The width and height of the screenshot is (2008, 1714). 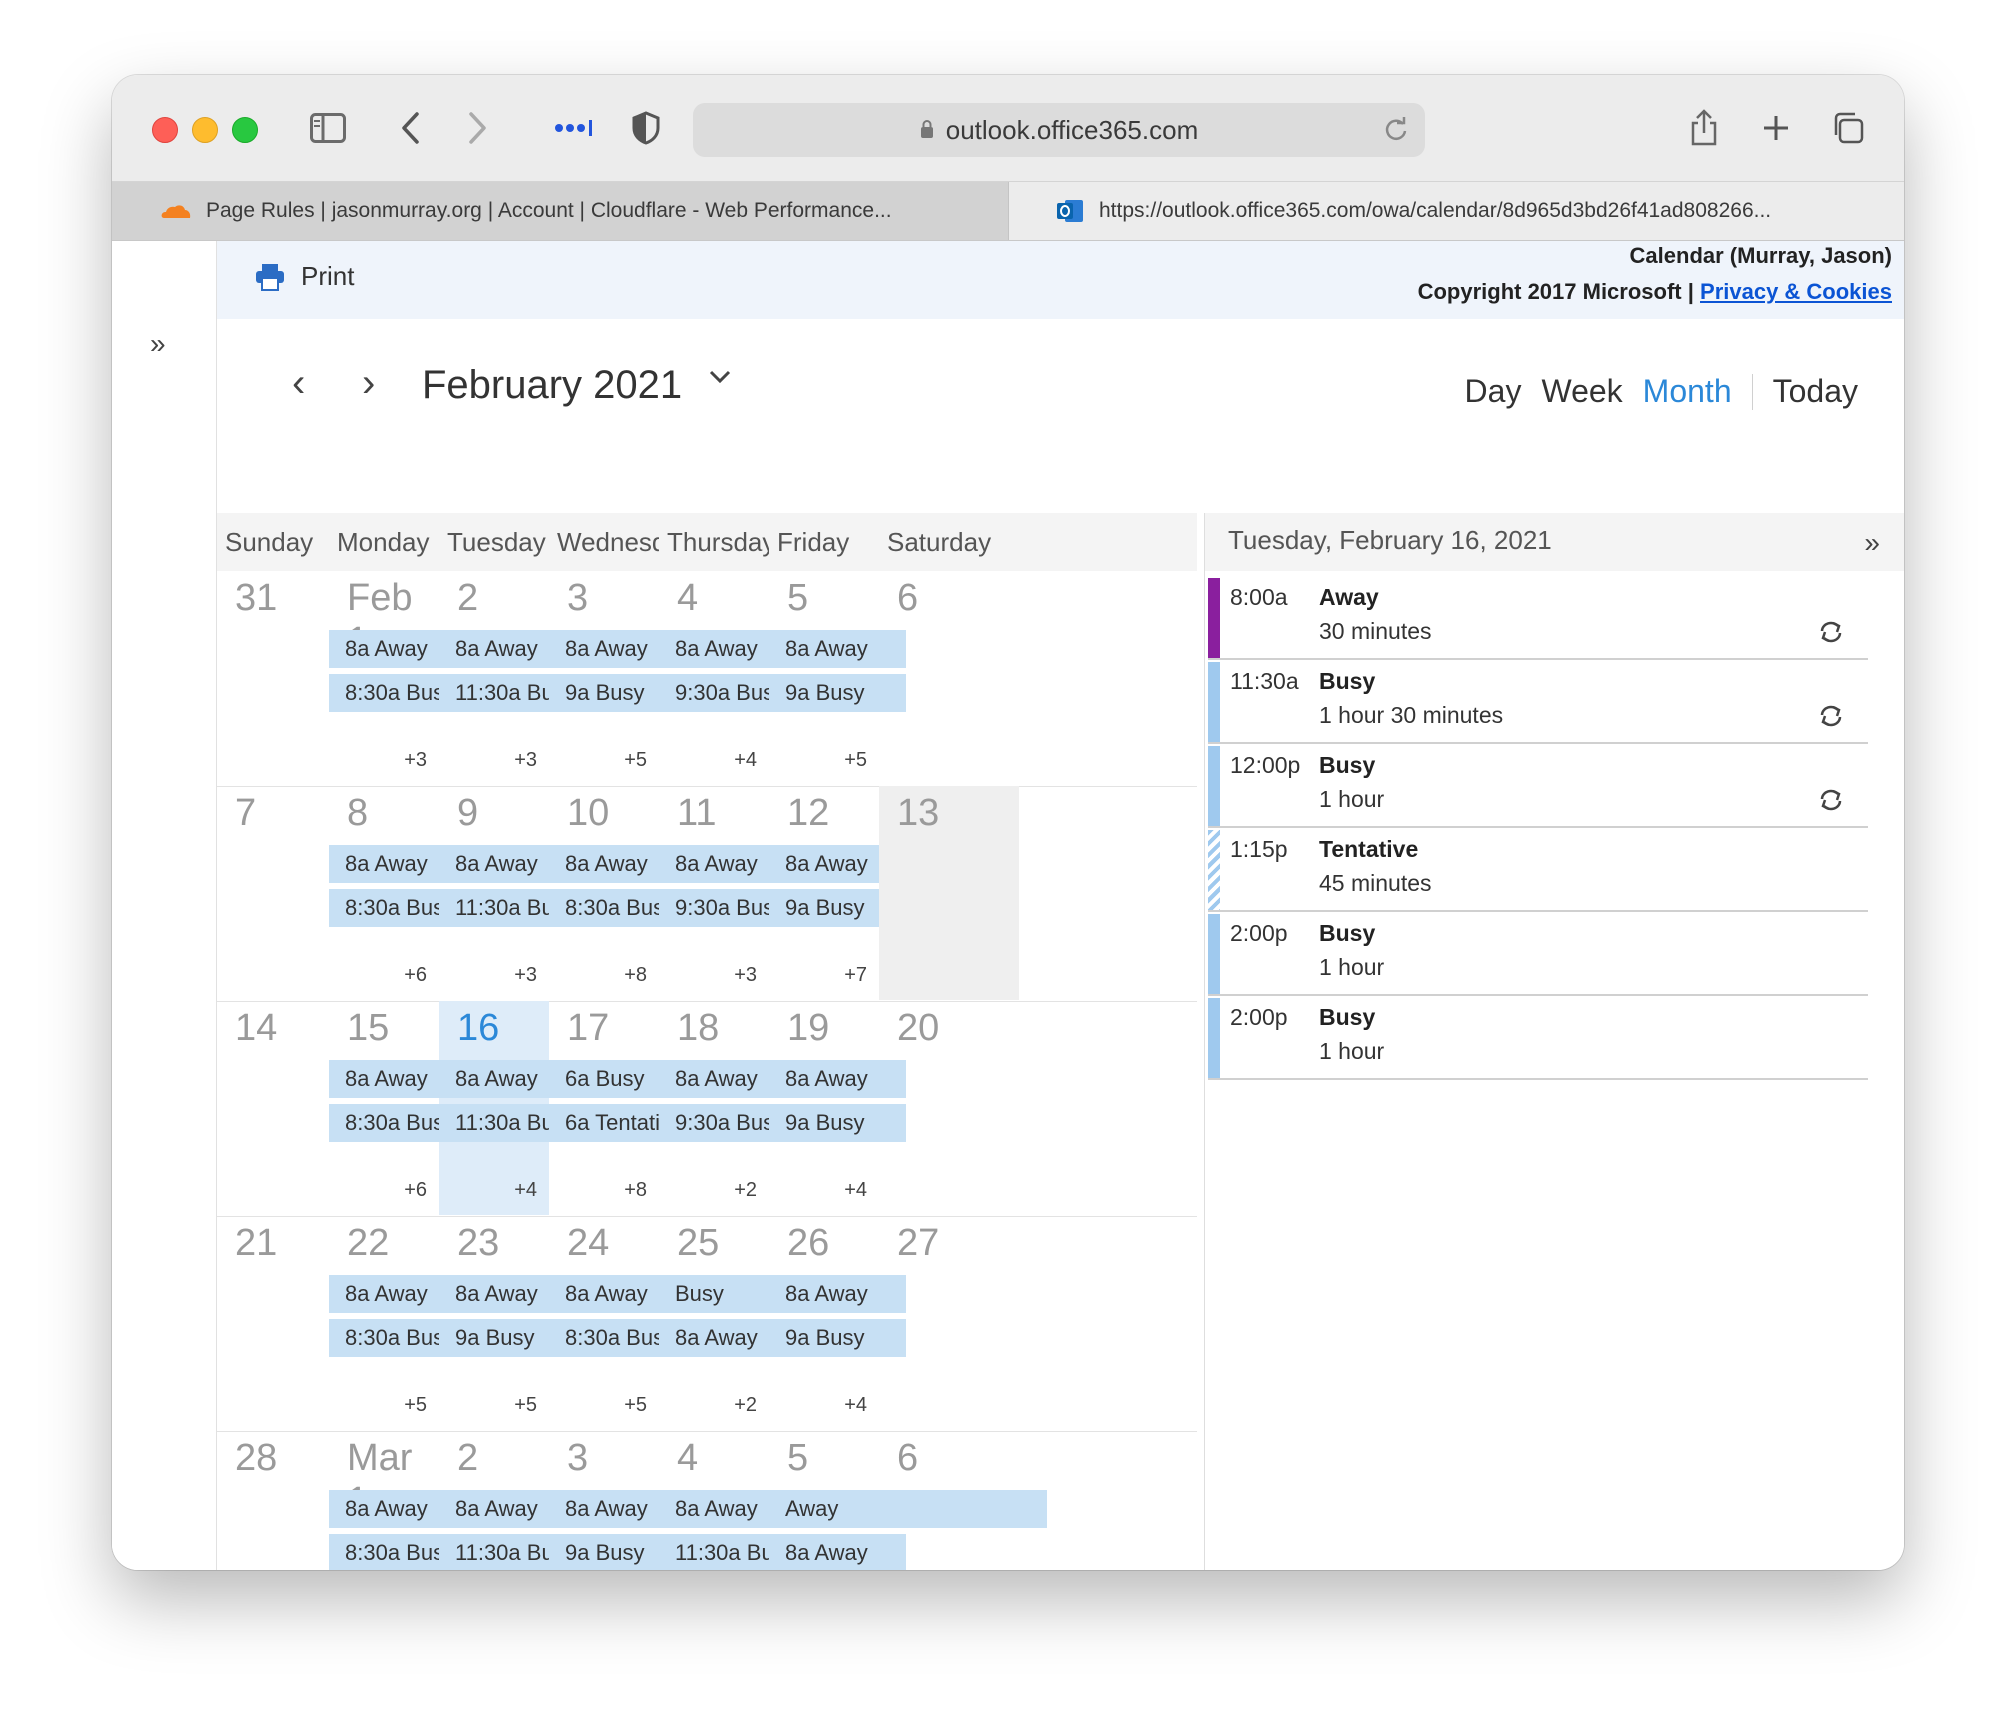 What do you see at coordinates (298, 383) in the screenshot?
I see `previous-month-icon: ‹` at bounding box center [298, 383].